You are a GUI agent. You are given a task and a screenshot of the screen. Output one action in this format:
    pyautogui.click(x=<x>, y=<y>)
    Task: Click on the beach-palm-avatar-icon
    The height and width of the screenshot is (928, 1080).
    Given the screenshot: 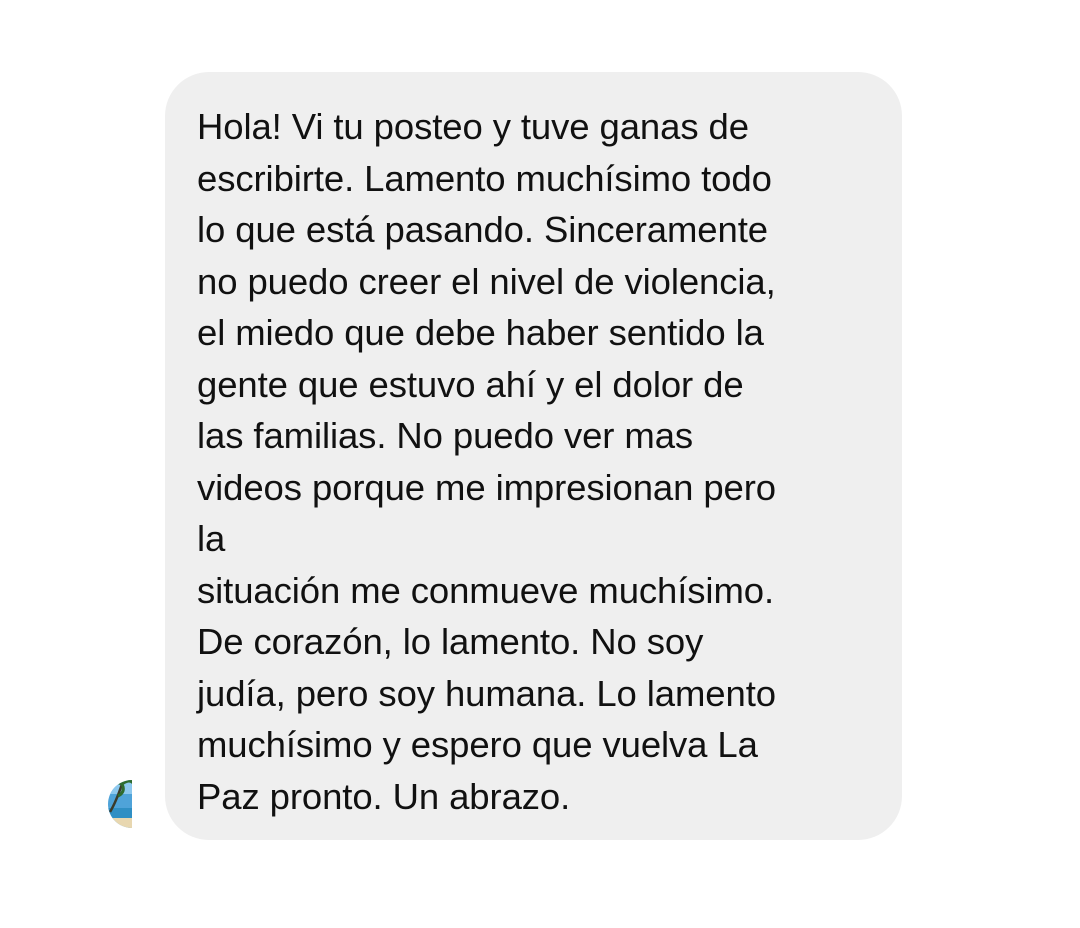 What is the action you would take?
    pyautogui.click(x=120, y=804)
    